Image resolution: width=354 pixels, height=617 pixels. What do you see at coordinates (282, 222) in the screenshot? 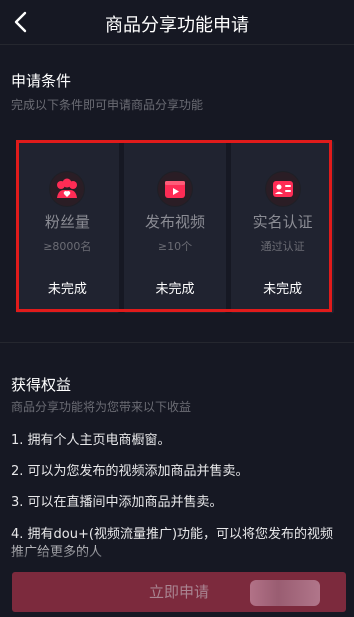
I see `condition-name: 实名认证` at bounding box center [282, 222].